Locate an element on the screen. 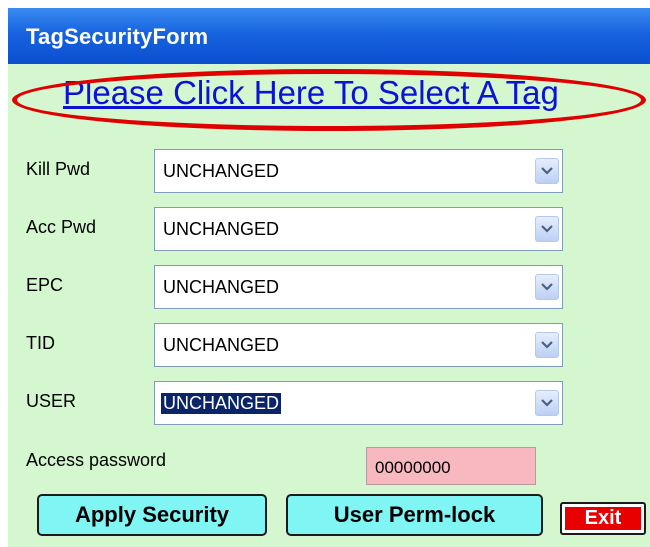 The height and width of the screenshot is (547, 650). epc-label: EPC is located at coordinates (45, 285).